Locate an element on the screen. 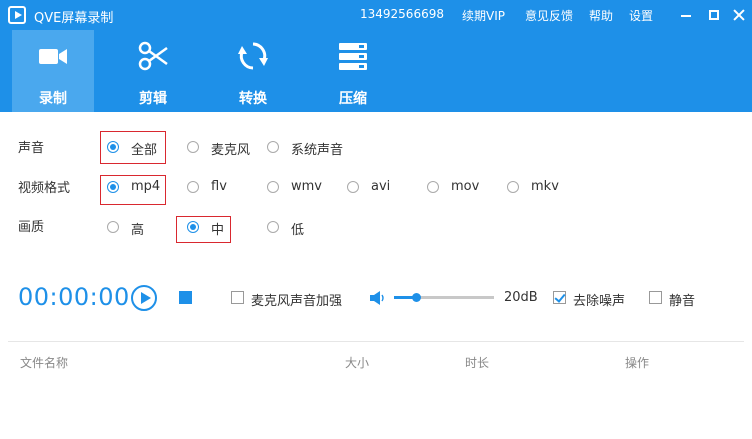 This screenshot has height=439, width=752. option-label: 系统声音 is located at coordinates (317, 150).